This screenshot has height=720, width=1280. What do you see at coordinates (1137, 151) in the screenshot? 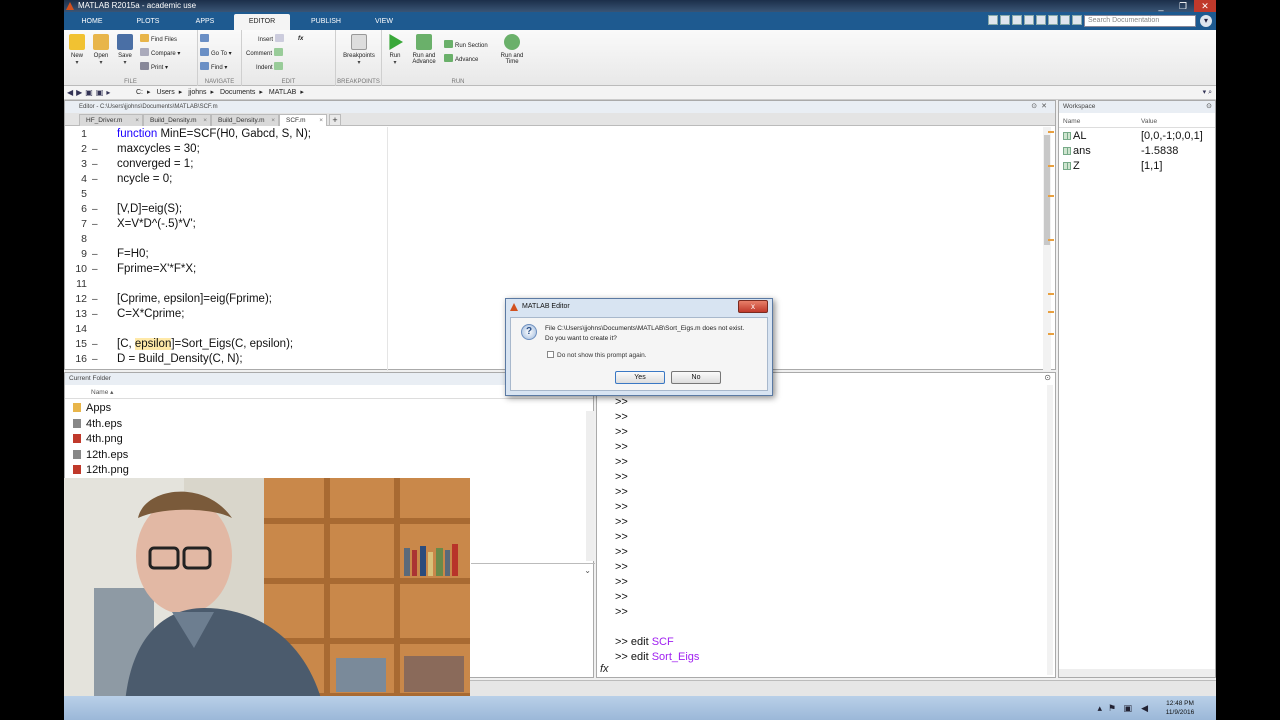
I see `workspace-variable-row: ans -1.5838` at bounding box center [1137, 151].